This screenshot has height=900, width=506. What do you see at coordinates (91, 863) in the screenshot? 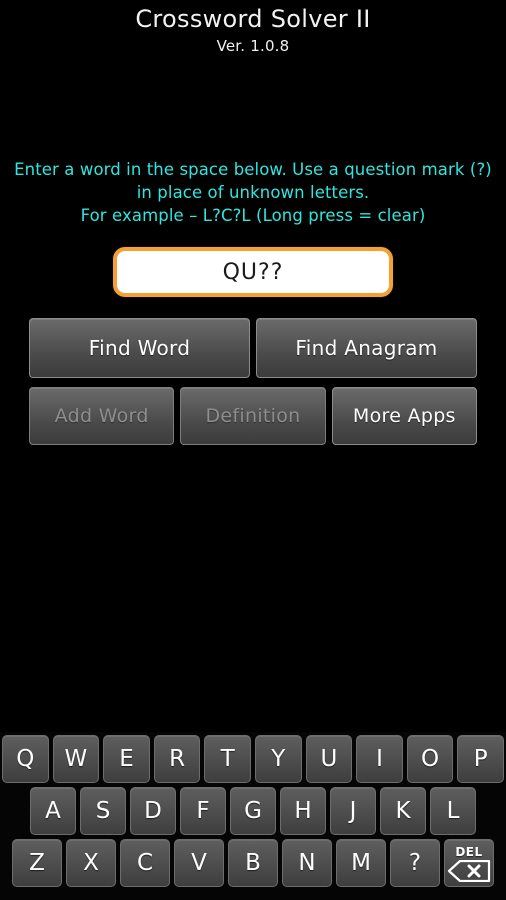
I see `key-x: X` at bounding box center [91, 863].